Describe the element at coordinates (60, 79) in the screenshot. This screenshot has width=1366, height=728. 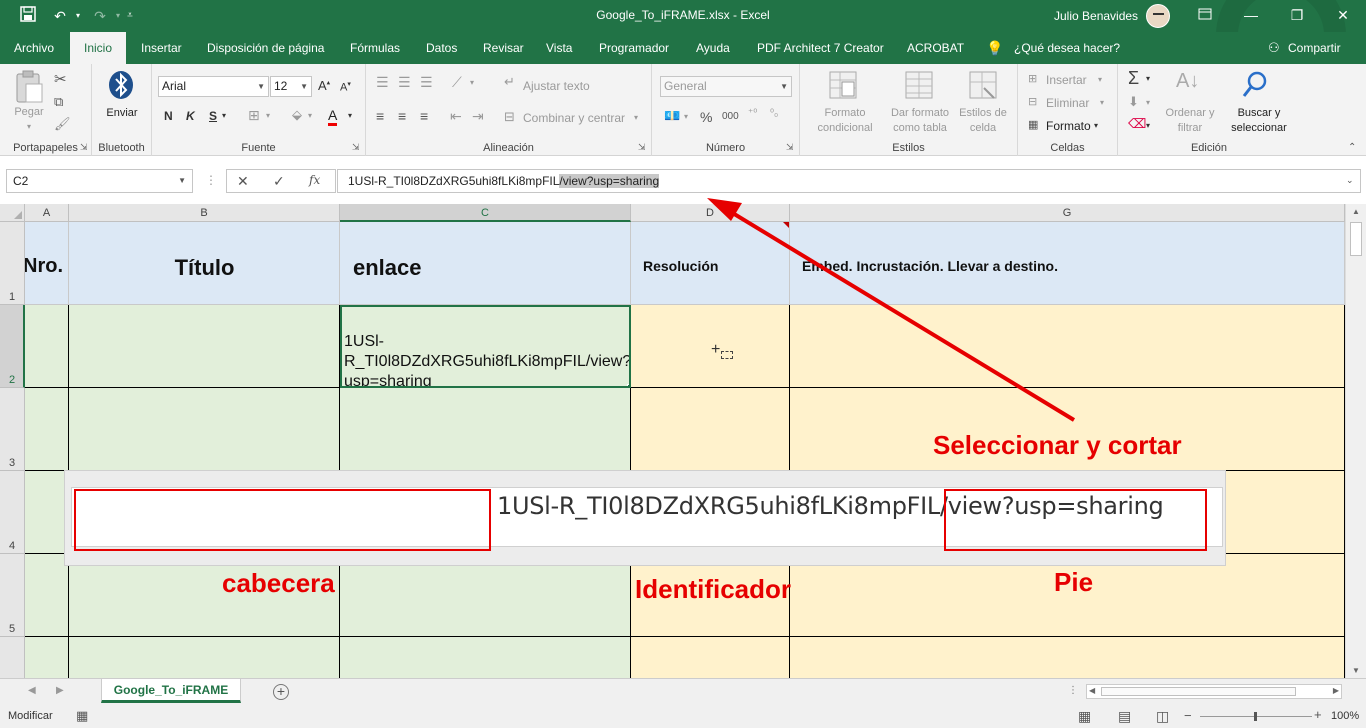
I see `cut-icon: ✂` at that location.